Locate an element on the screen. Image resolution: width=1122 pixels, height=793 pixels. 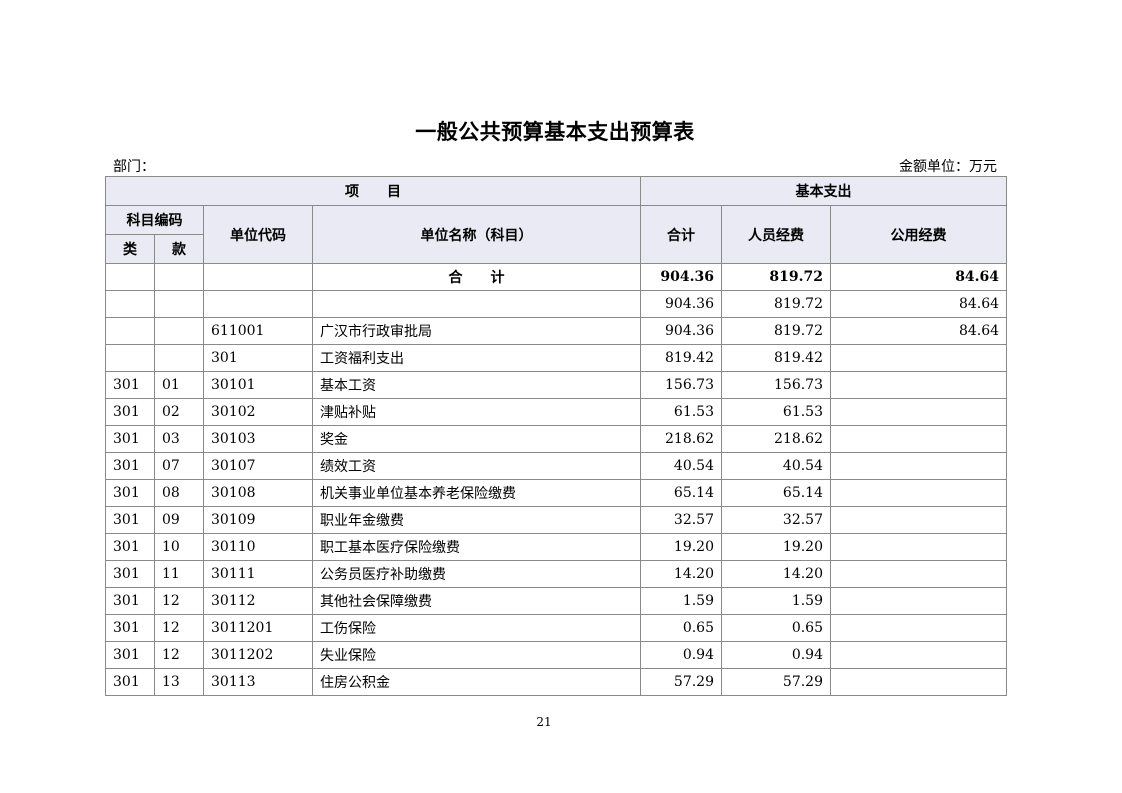
cell-item: 01 is located at coordinates (179, 385).